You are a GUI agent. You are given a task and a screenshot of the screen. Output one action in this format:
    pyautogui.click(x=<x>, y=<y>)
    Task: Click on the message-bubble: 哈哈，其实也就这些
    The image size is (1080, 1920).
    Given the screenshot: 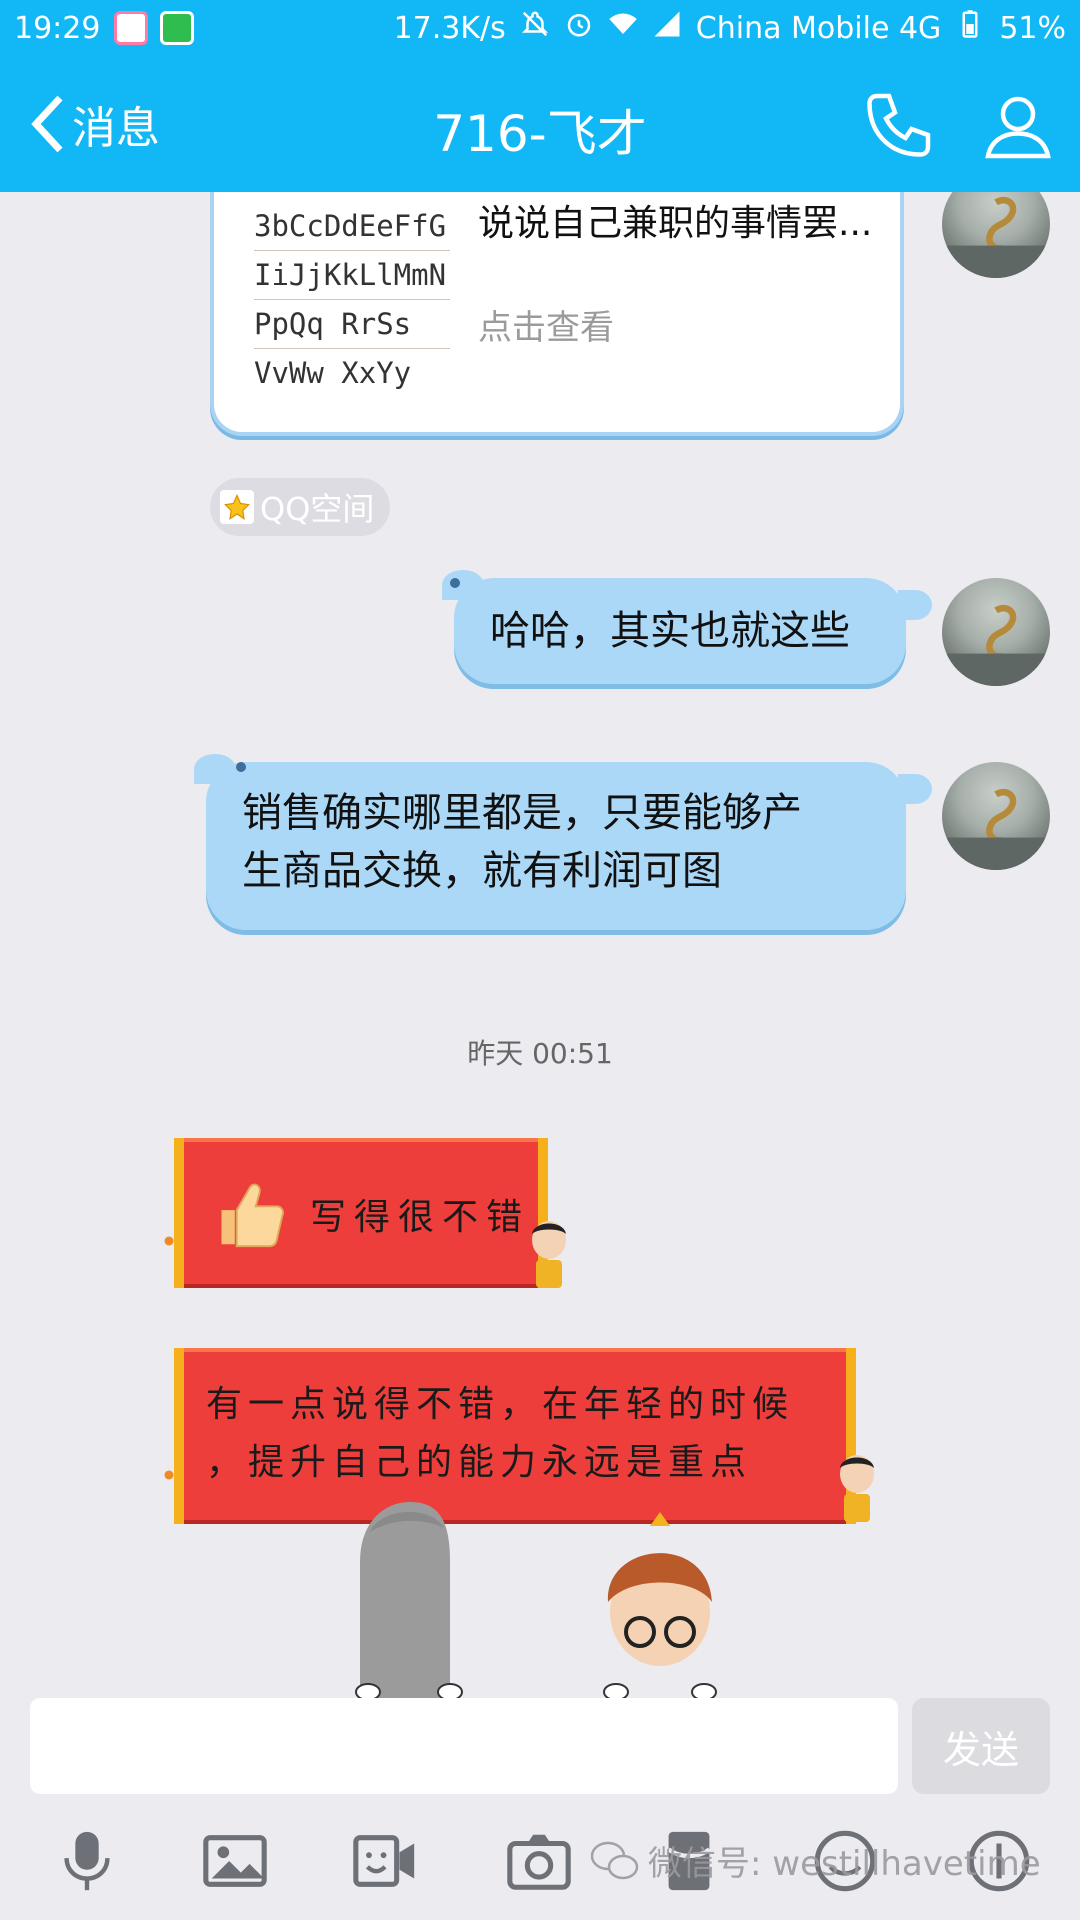 What is the action you would take?
    pyautogui.click(x=687, y=627)
    